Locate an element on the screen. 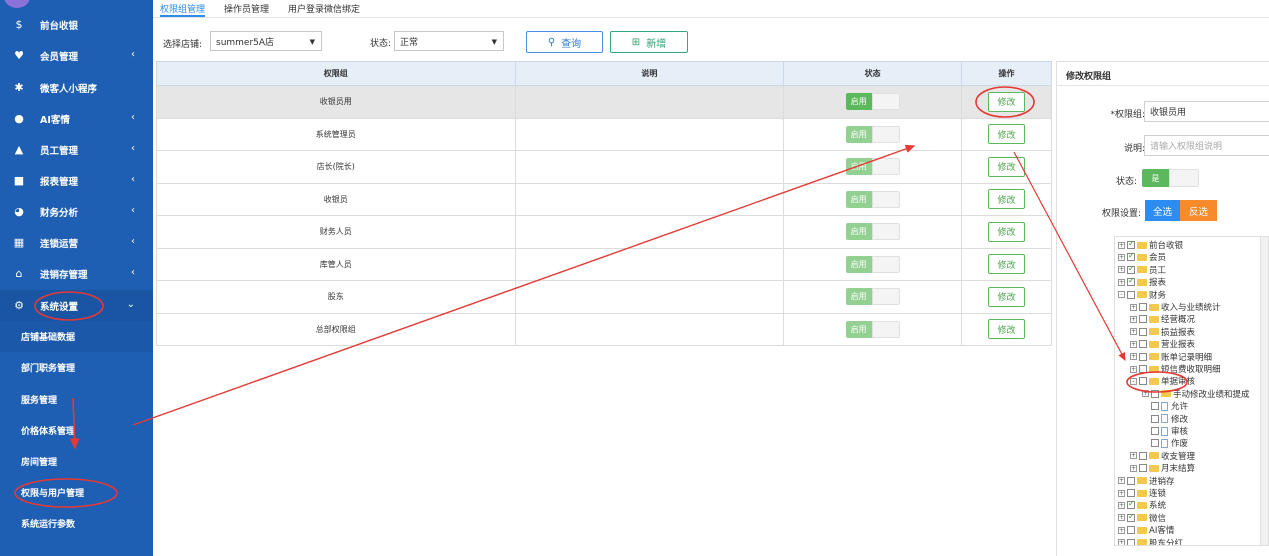 The image size is (1269, 556). table-row: 财务人员 启用 修改 is located at coordinates (604, 232).